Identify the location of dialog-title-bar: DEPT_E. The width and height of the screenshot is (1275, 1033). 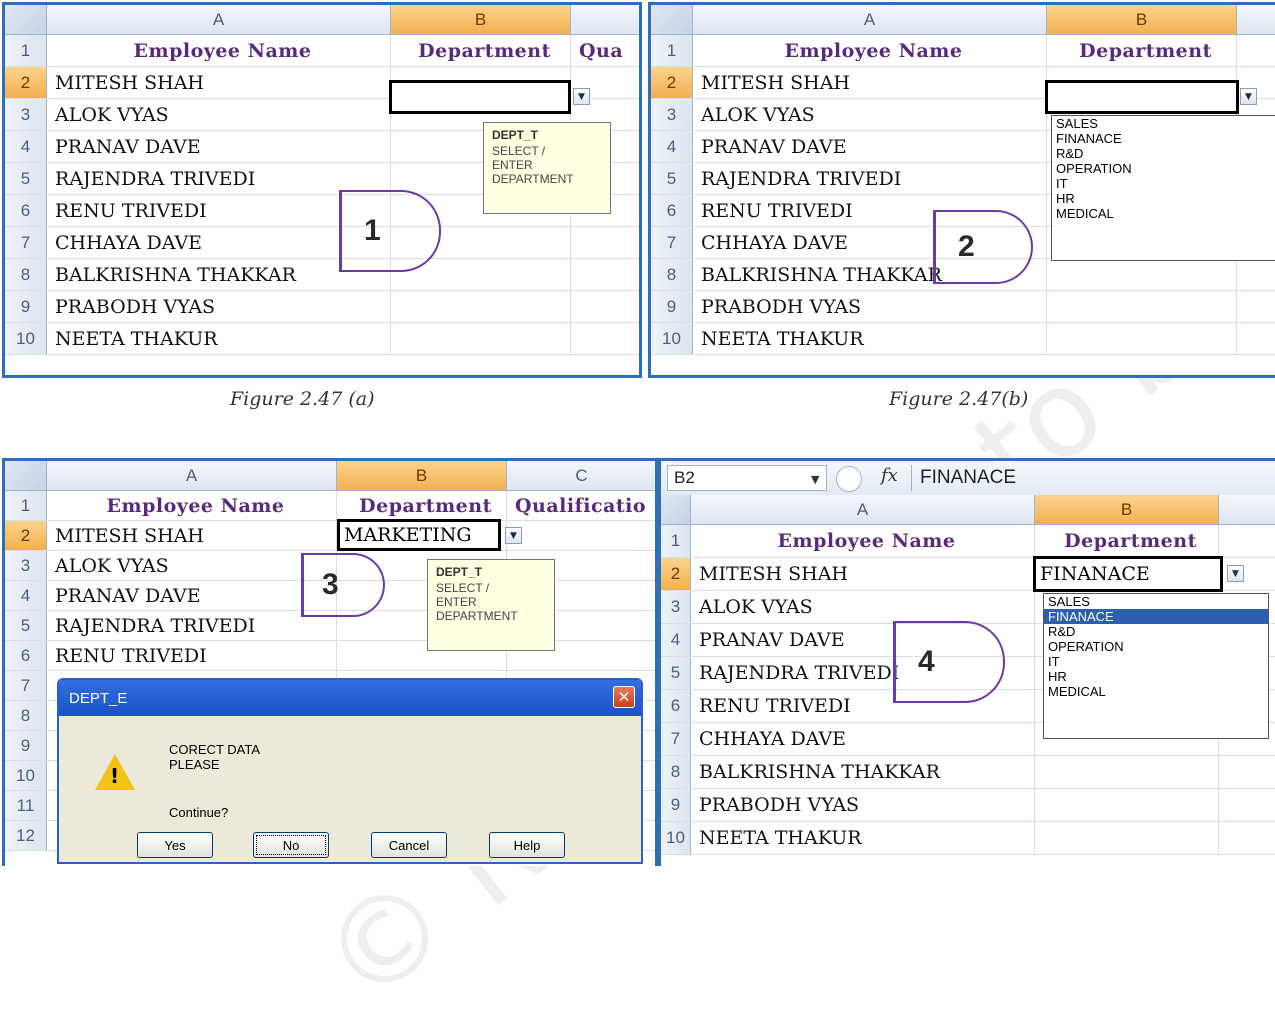
(350, 698).